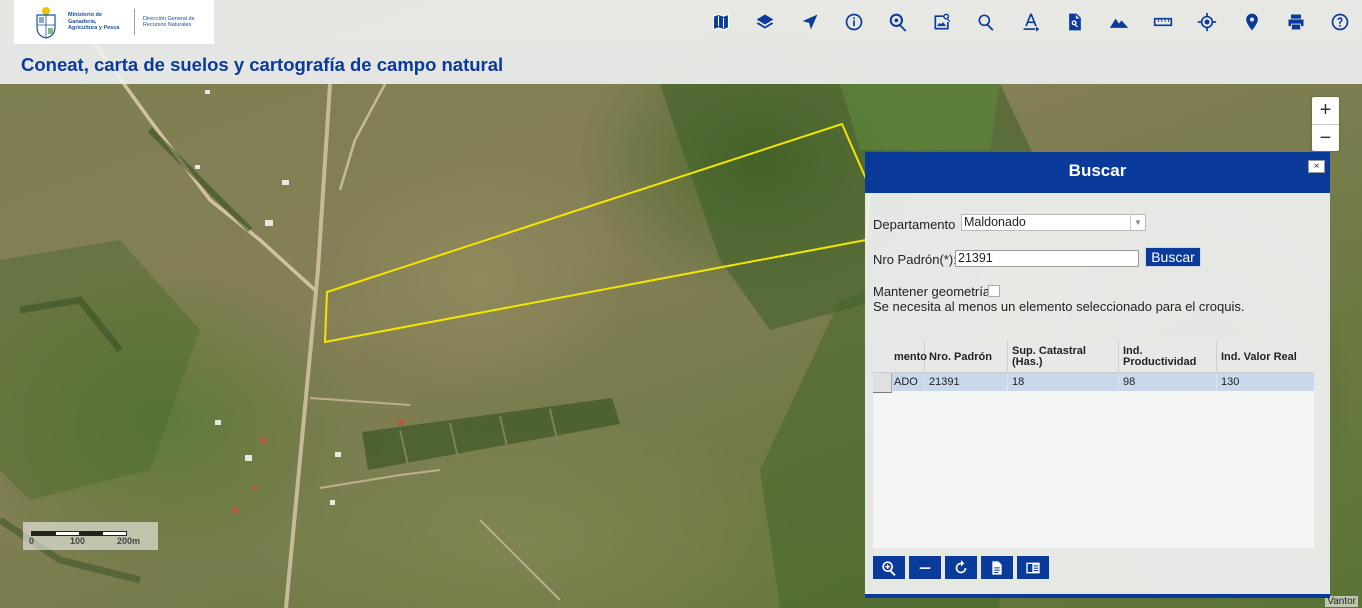  What do you see at coordinates (1230, 382) in the screenshot?
I see `cell-valor-real: 130` at bounding box center [1230, 382].